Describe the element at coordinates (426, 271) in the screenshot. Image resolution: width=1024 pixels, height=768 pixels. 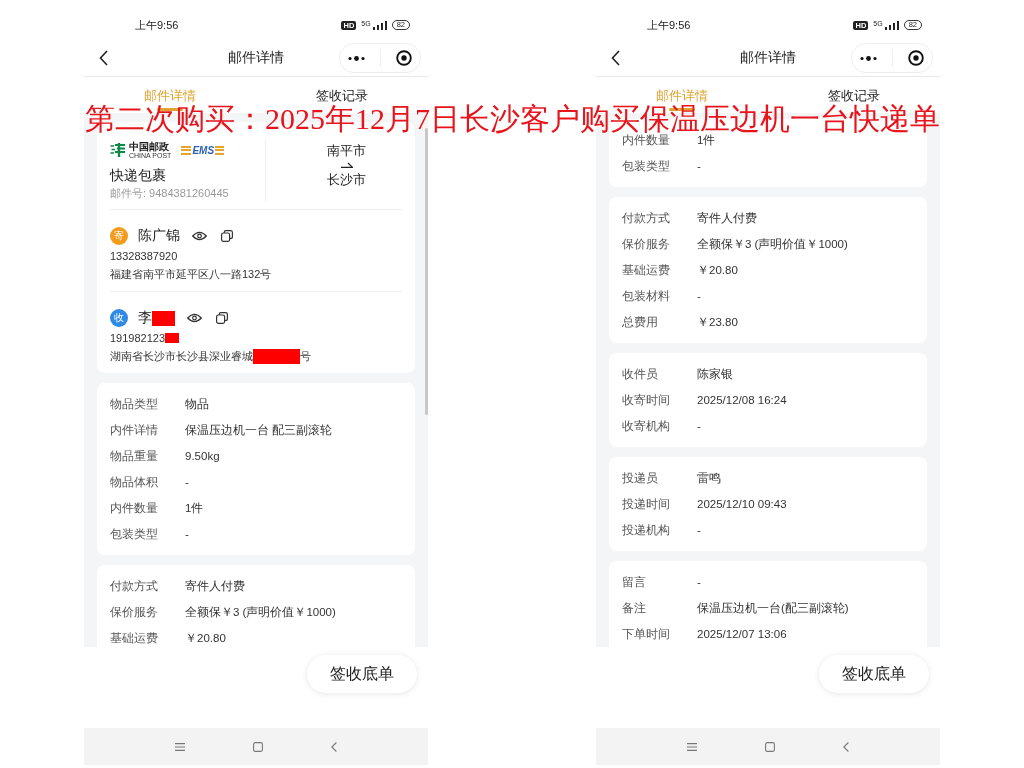
I see `scrollbar` at that location.